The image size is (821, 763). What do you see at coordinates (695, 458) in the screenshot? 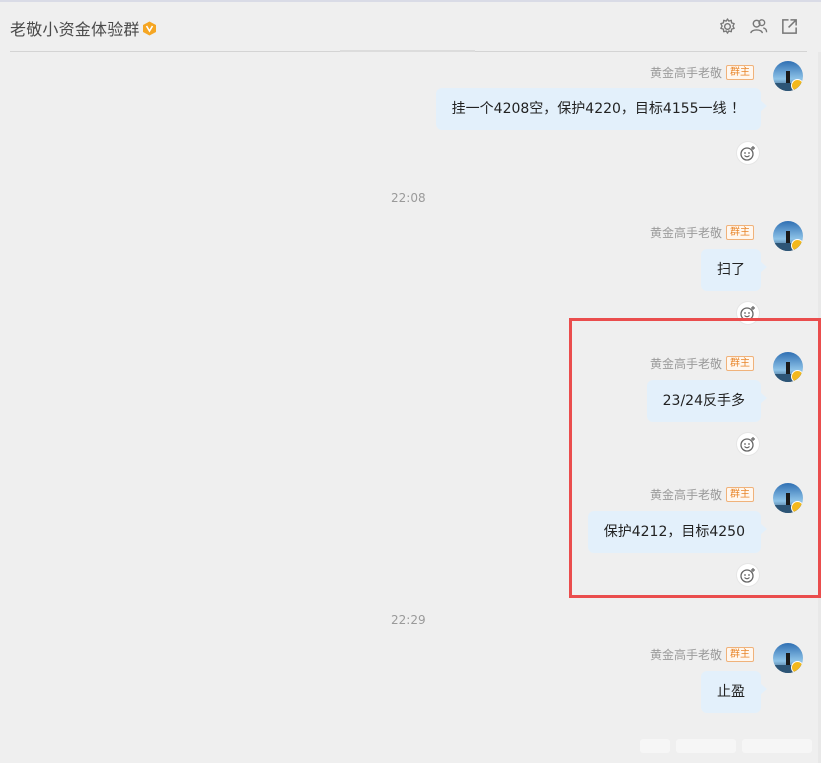
I see `highlight-box` at bounding box center [695, 458].